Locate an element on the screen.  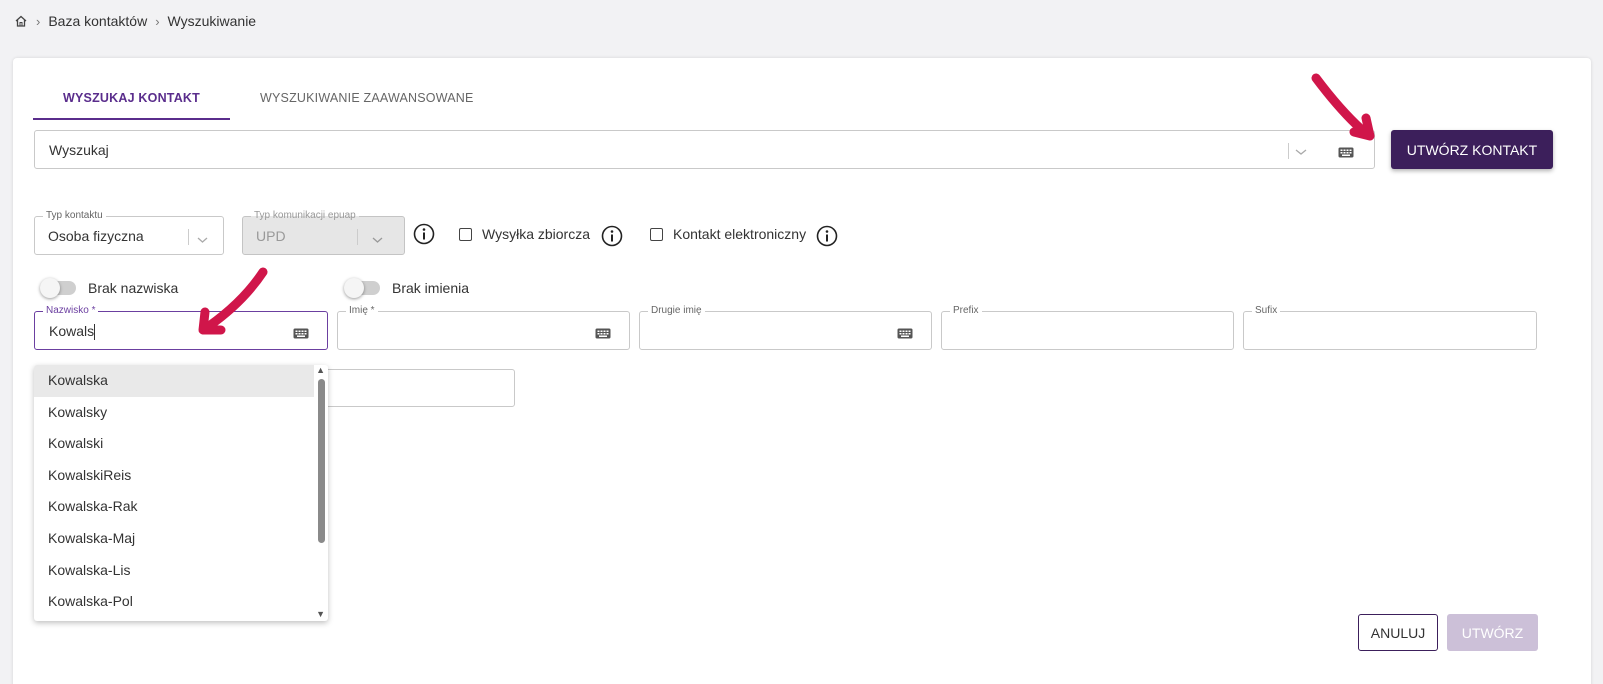
surname-text: Kowals is located at coordinates (72, 331).